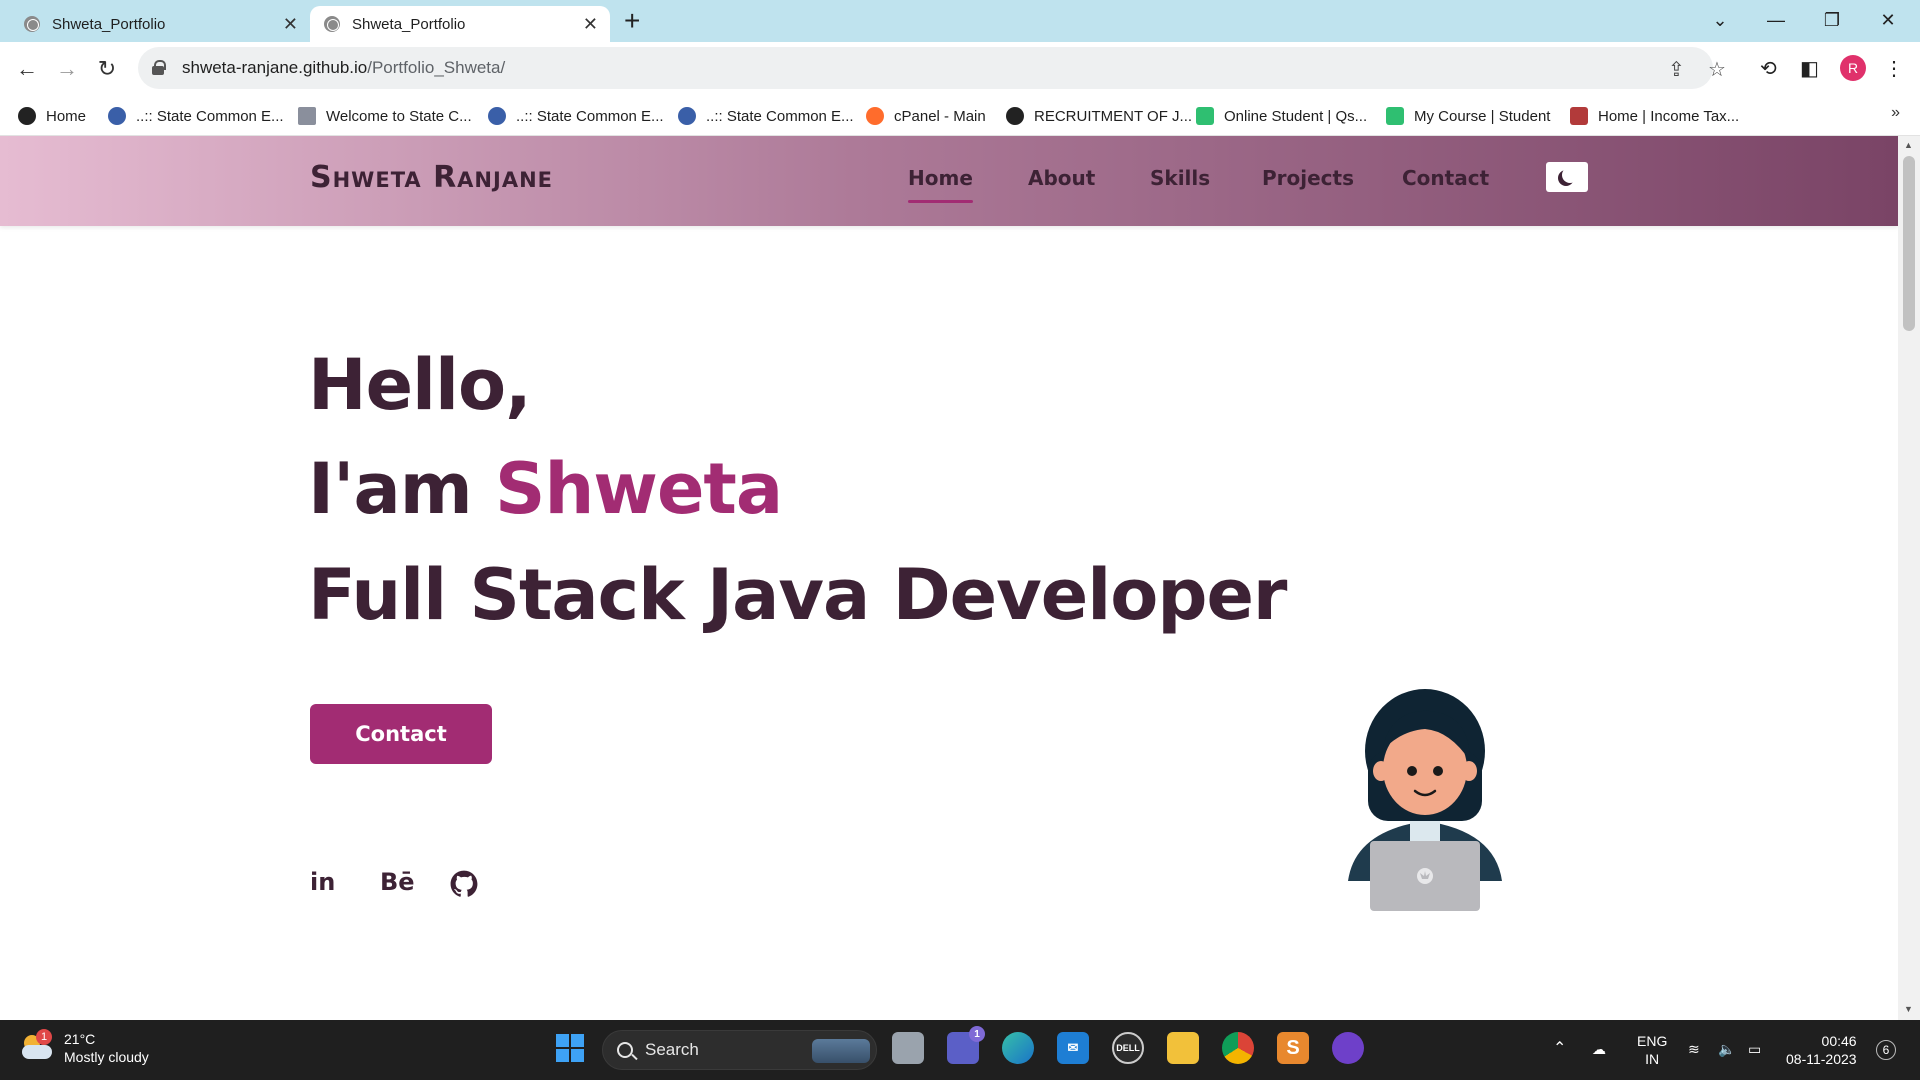 The image size is (1920, 1080). What do you see at coordinates (1908, 145) in the screenshot?
I see `scroll-up-icon: ▲` at bounding box center [1908, 145].